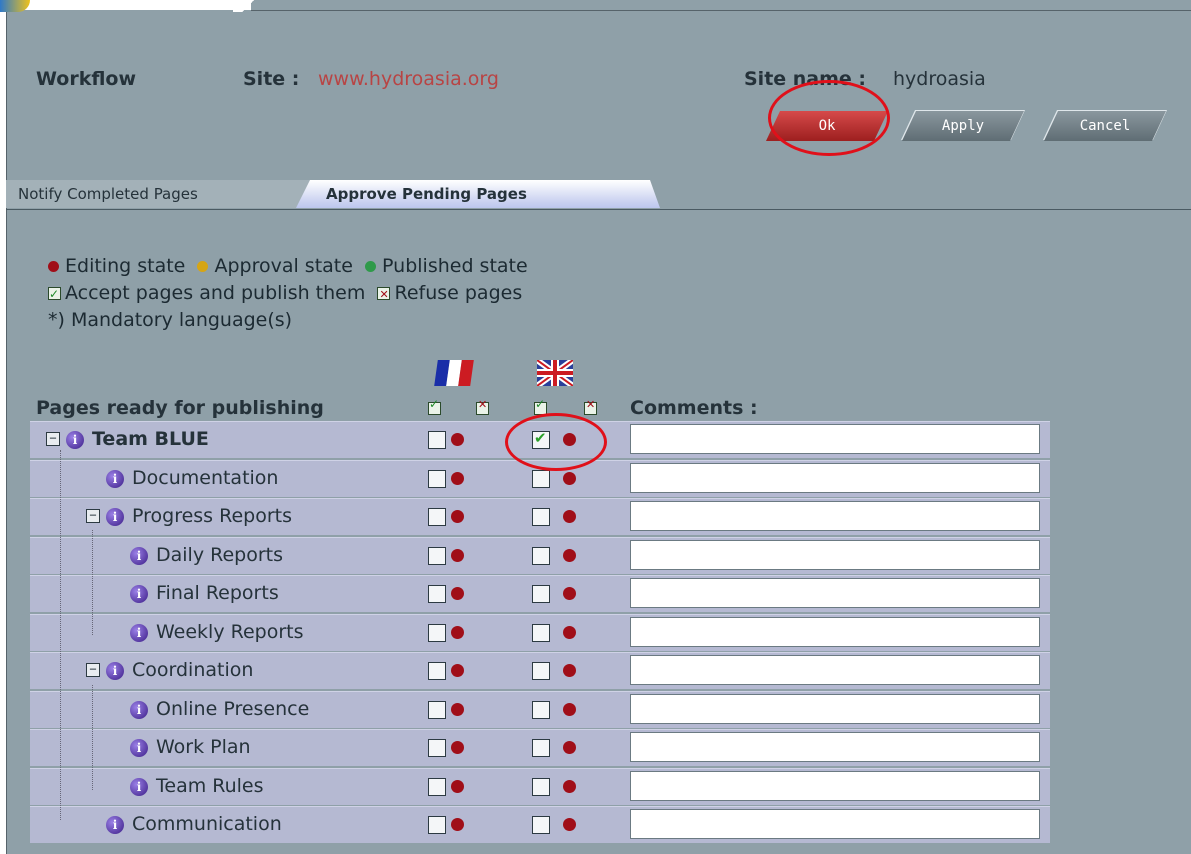 This screenshot has width=1191, height=854. I want to click on table-row: i Online Presence, so click(540, 709).